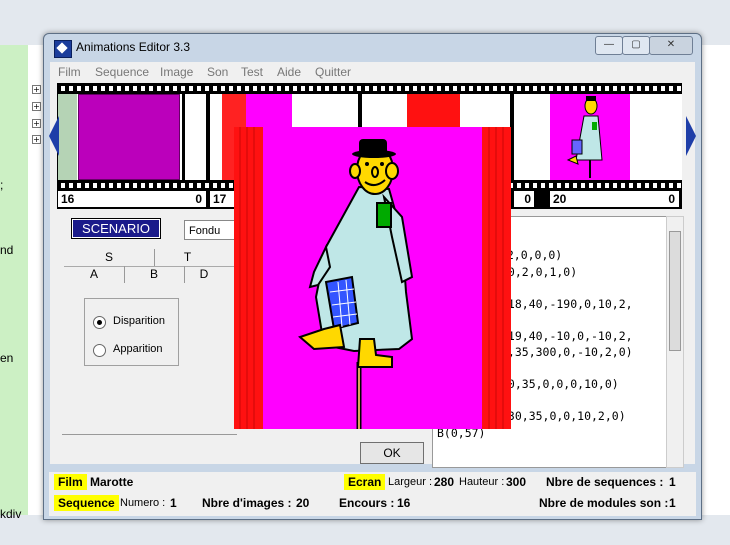 The width and height of the screenshot is (730, 545). What do you see at coordinates (614, 199) in the screenshot?
I see `frame-number: 20 0` at bounding box center [614, 199].